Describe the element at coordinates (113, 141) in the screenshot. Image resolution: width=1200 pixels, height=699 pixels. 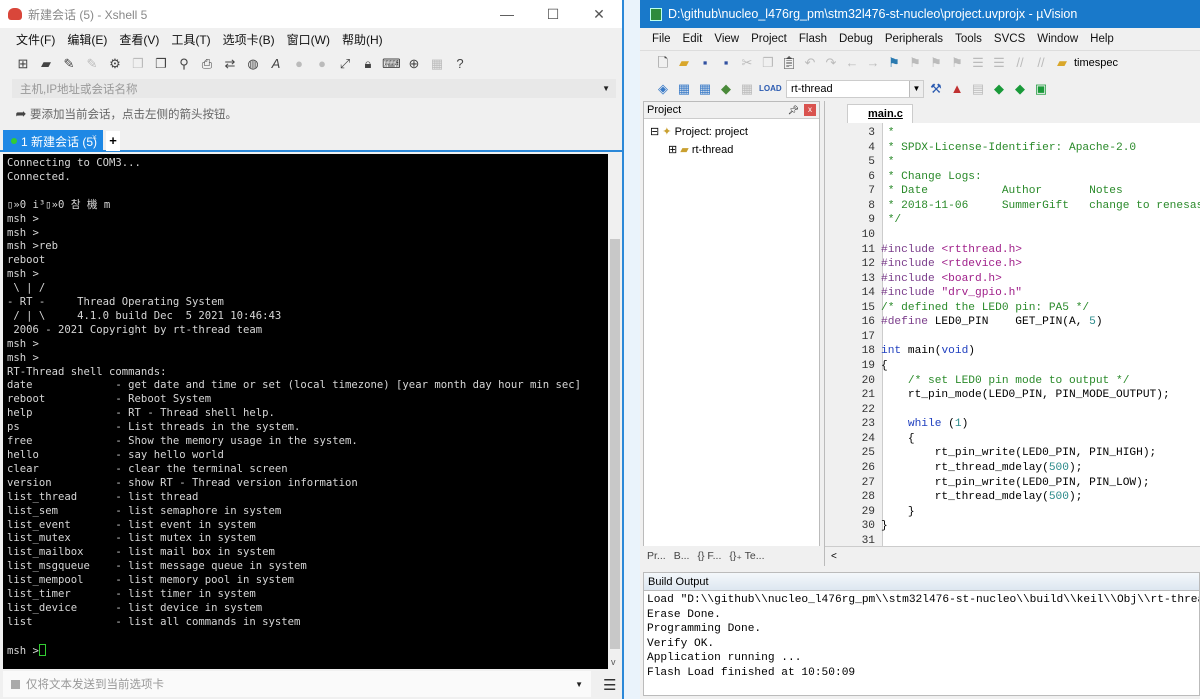
I see `add-tab-button: +` at that location.